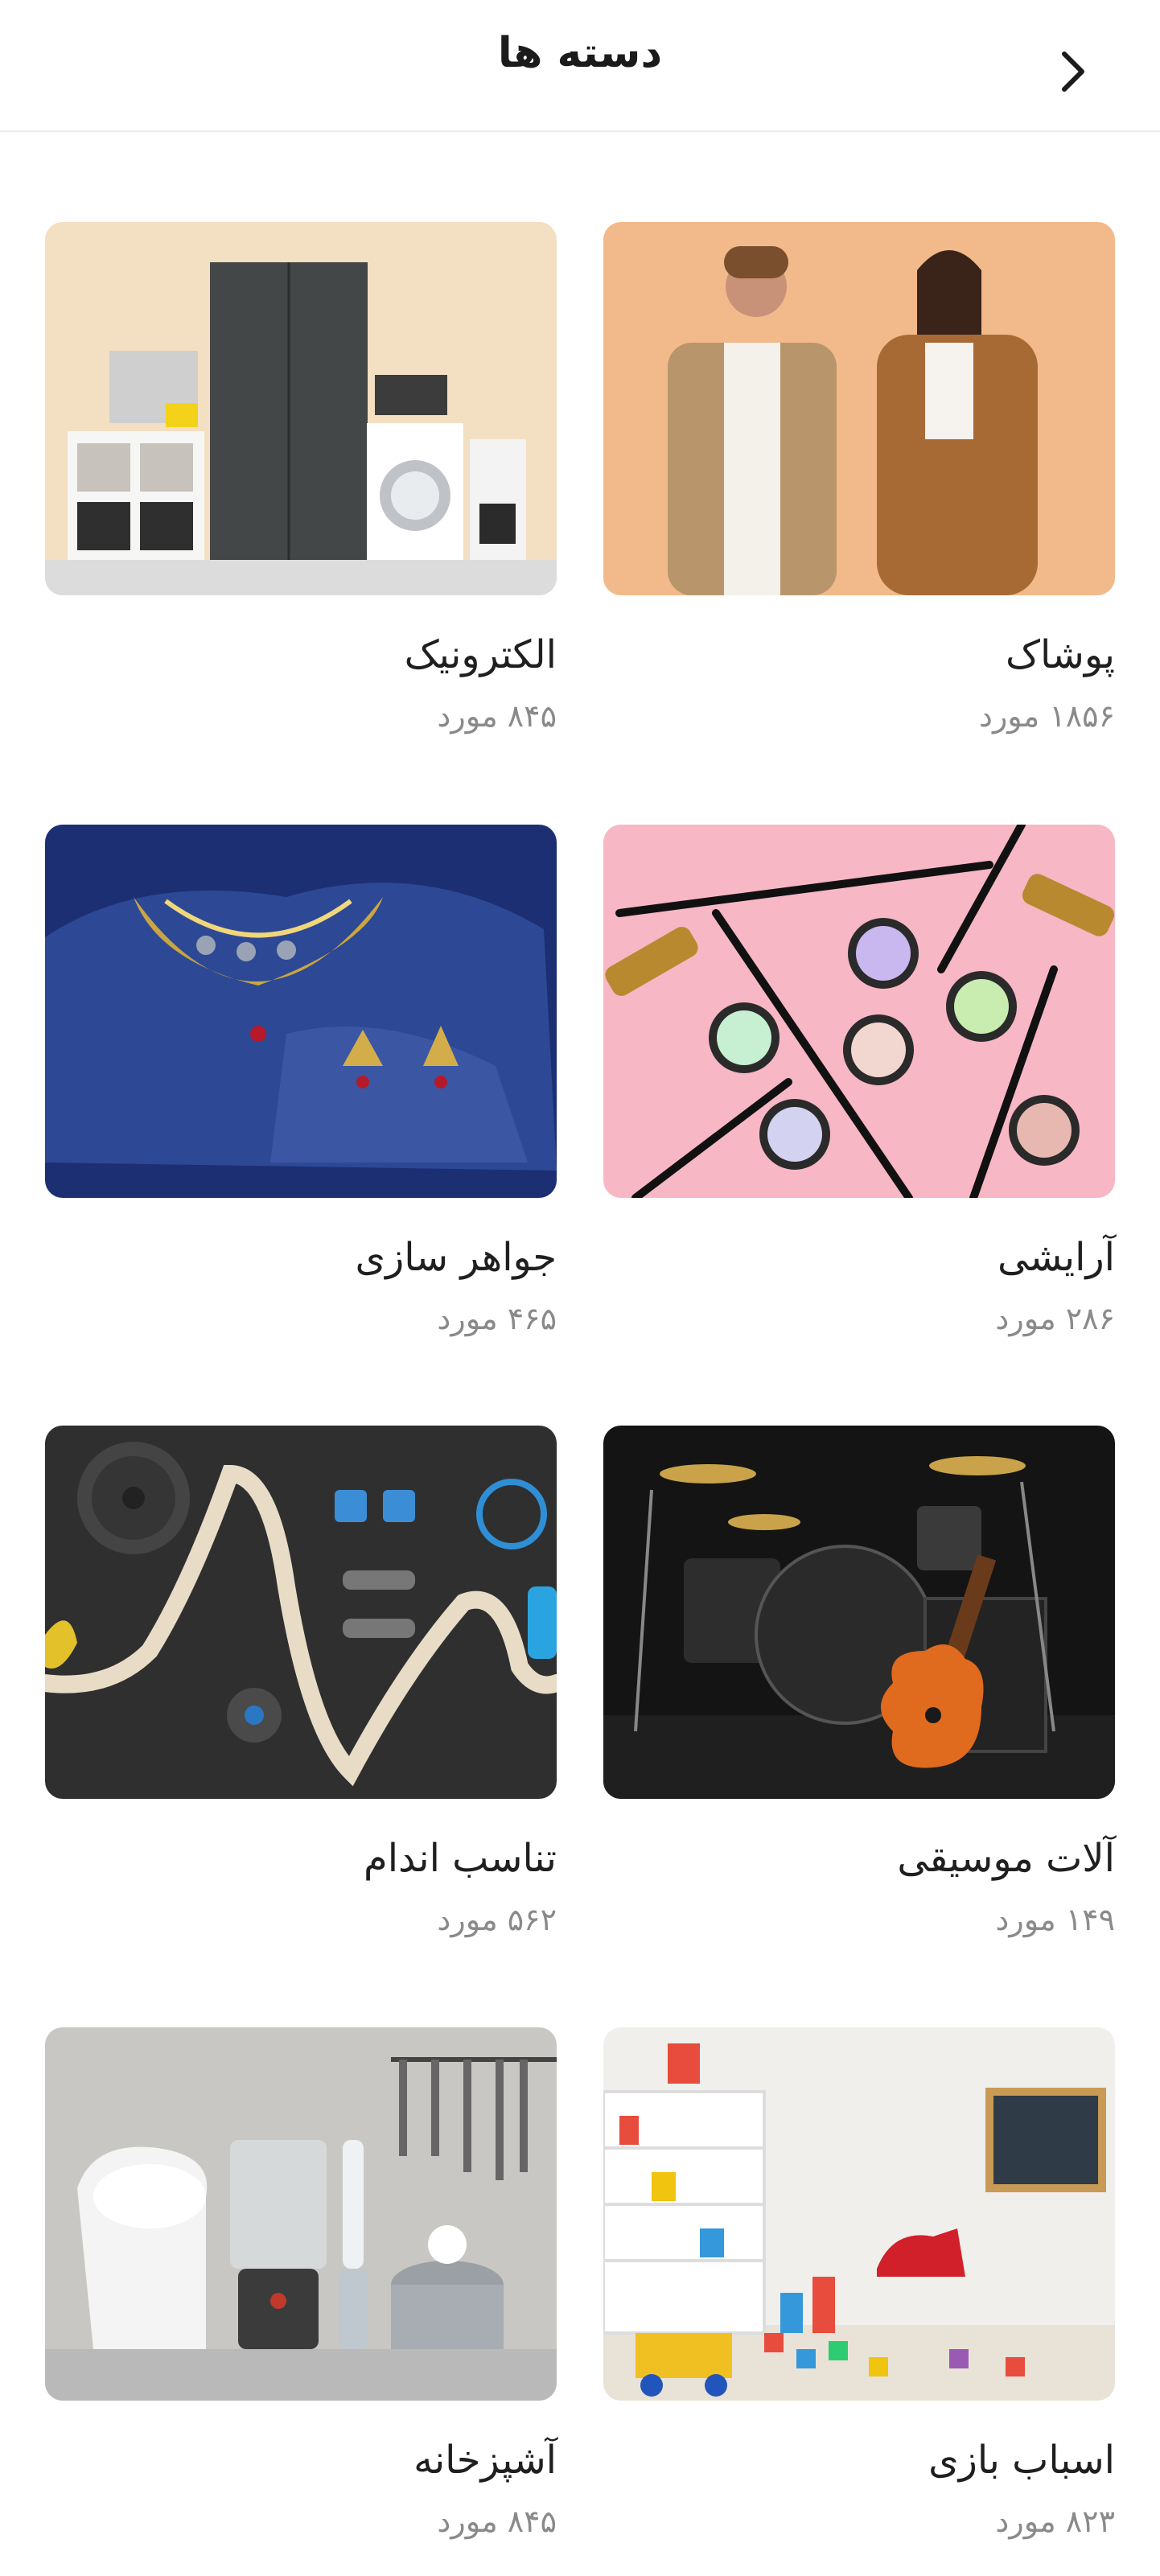 The width and height of the screenshot is (1160, 2576). Describe the element at coordinates (859, 2214) in the screenshot. I see `toys-image` at that location.